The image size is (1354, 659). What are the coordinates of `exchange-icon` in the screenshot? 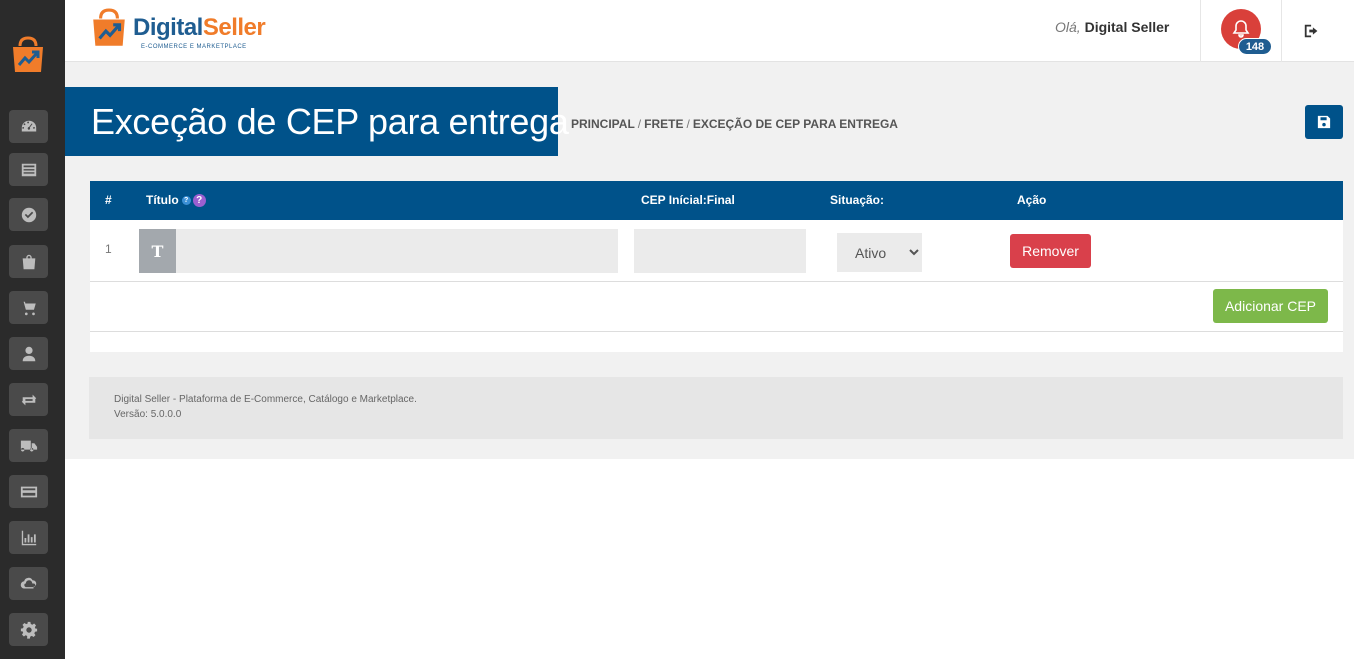 It's located at (28, 399).